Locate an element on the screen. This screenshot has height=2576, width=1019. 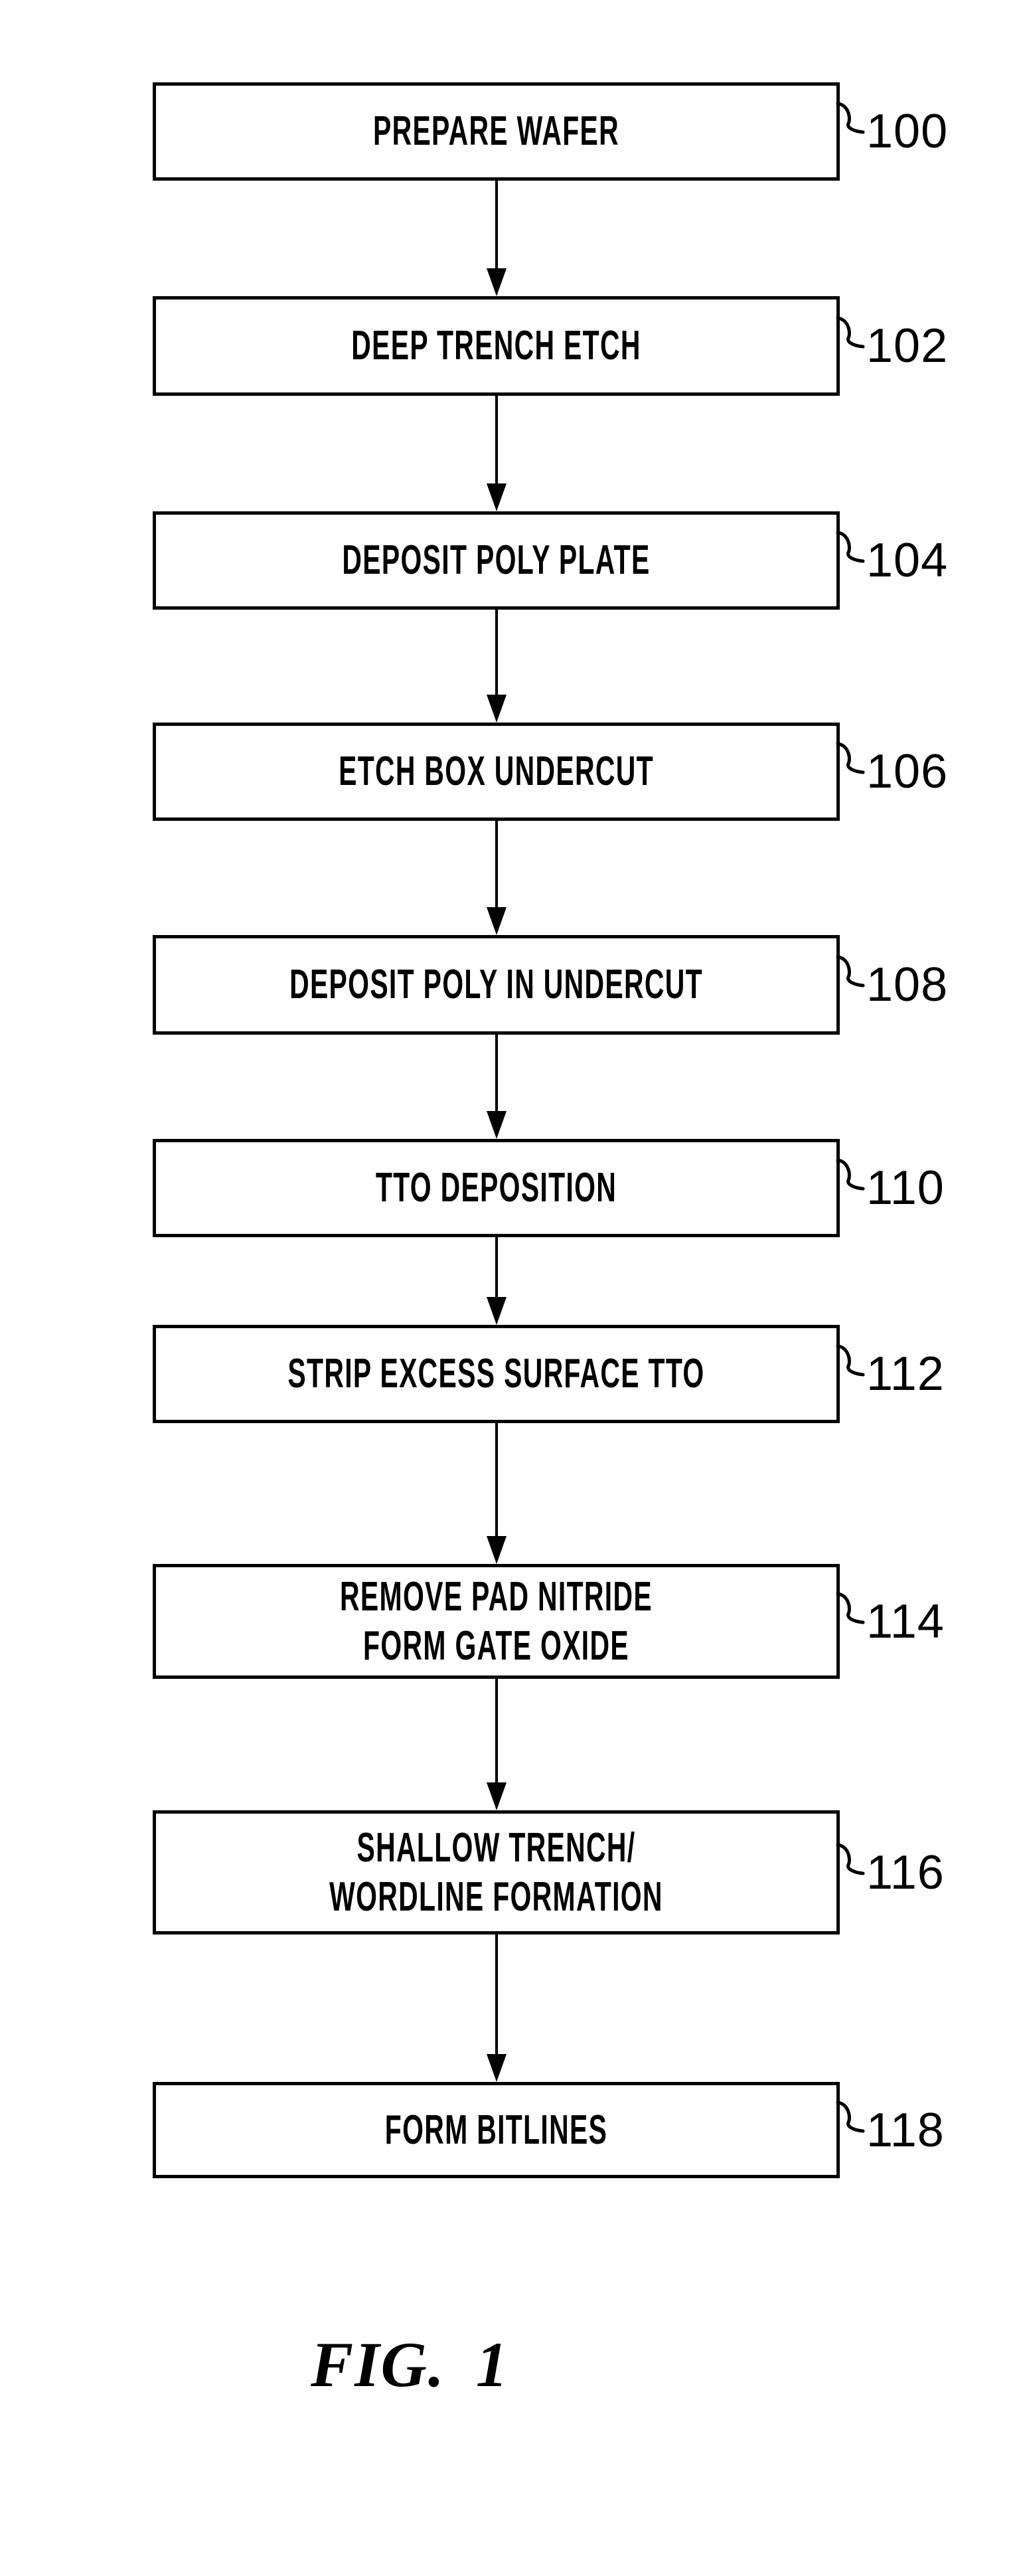
flow-step-label: FORM BITLINES is located at coordinates (496, 2129).